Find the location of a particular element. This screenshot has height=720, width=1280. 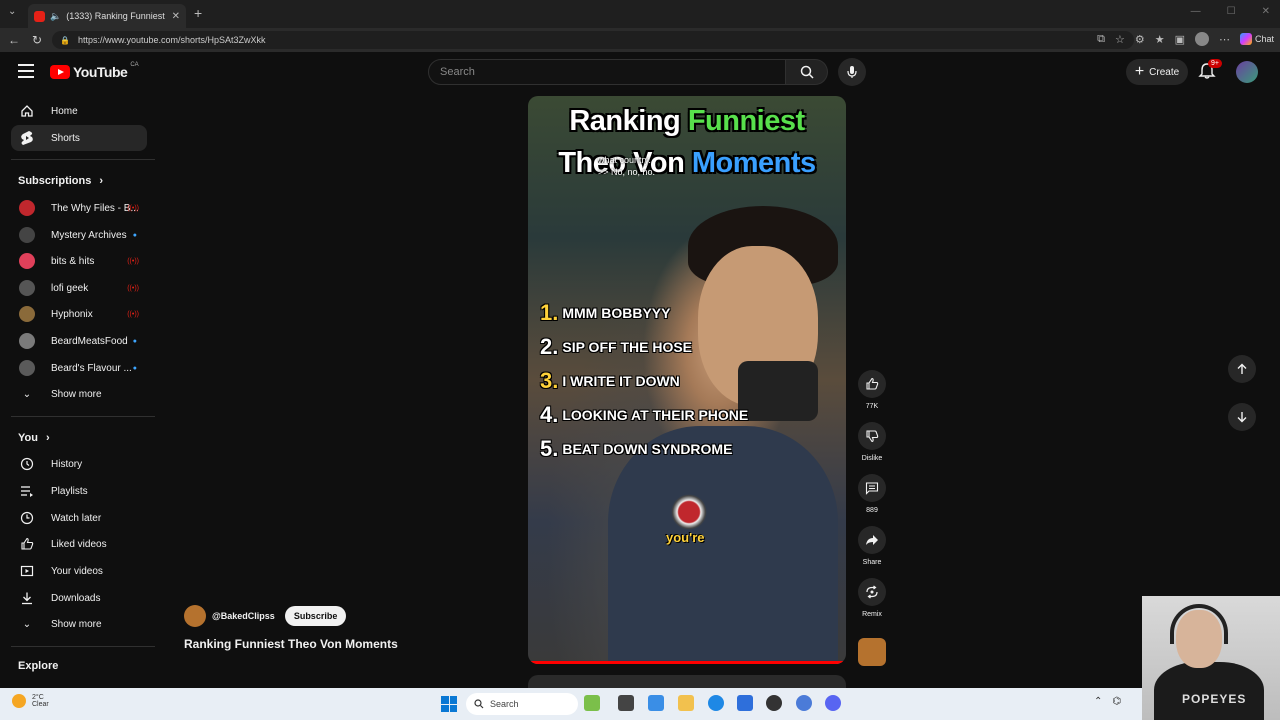

dislike-action: Dislike is located at coordinates (872, 442).